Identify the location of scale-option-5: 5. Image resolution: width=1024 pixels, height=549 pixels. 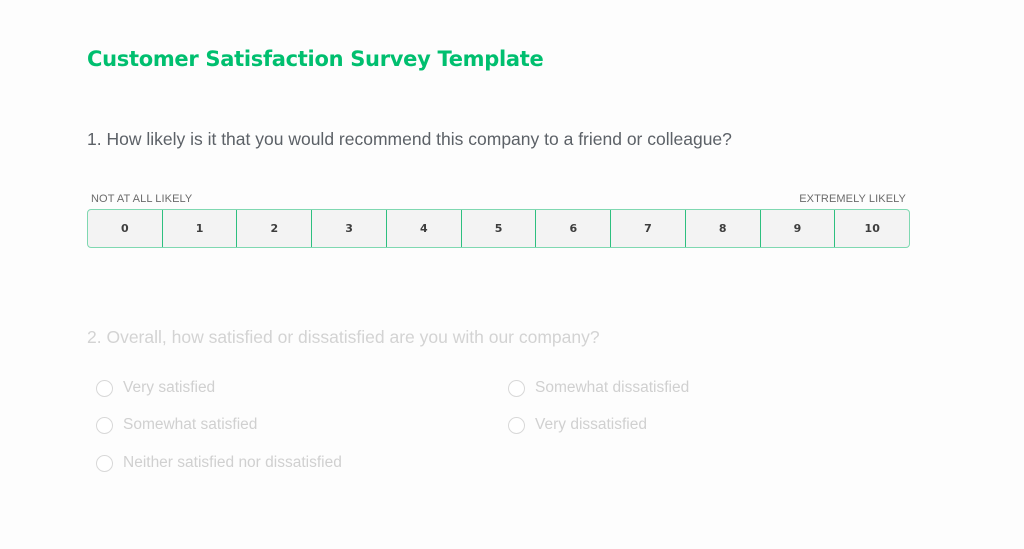
(499, 228).